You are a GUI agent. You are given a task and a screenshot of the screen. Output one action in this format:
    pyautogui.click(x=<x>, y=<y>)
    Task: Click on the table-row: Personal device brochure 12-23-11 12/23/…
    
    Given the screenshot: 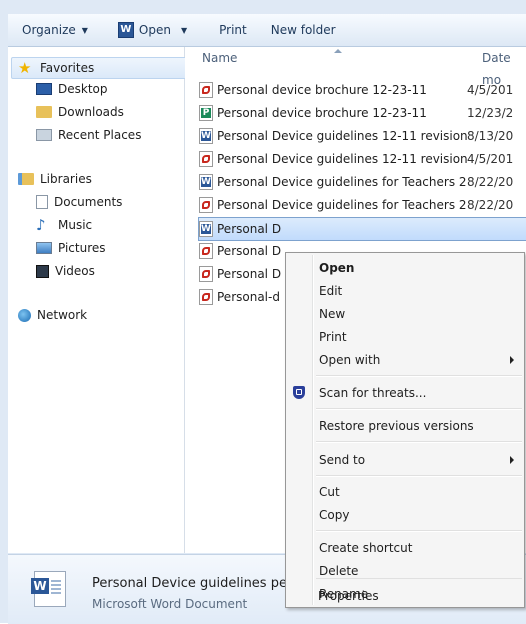 What is the action you would take?
    pyautogui.click(x=362, y=113)
    